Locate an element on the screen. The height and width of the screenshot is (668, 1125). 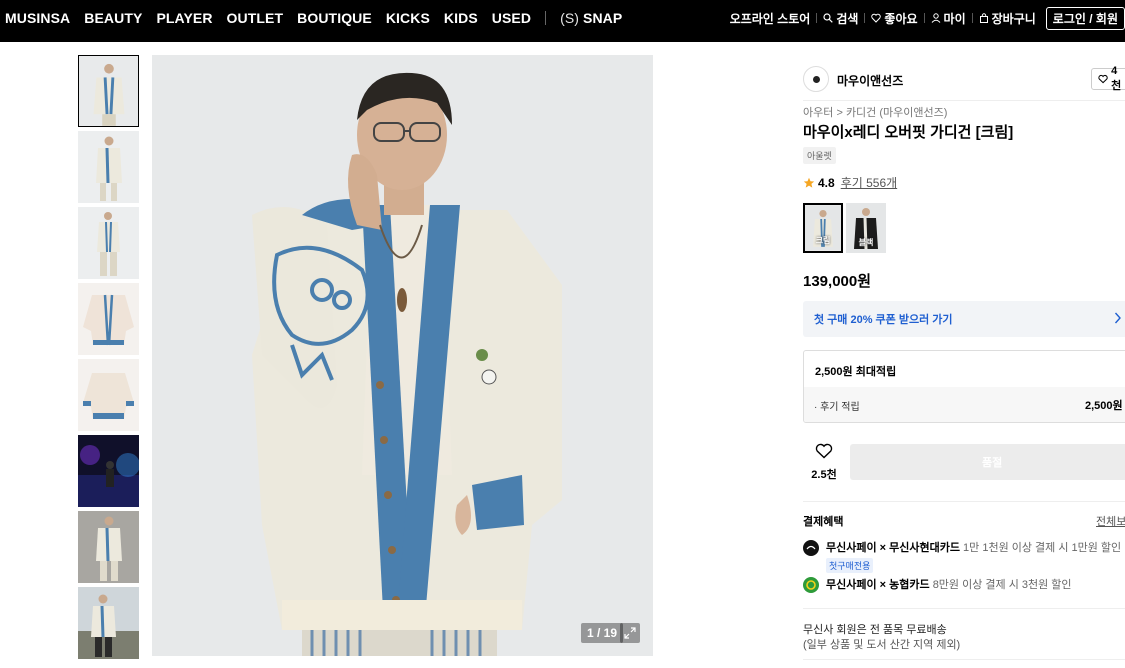
rating-row: 4.8 후기 556개 is located at coordinates (850, 182).